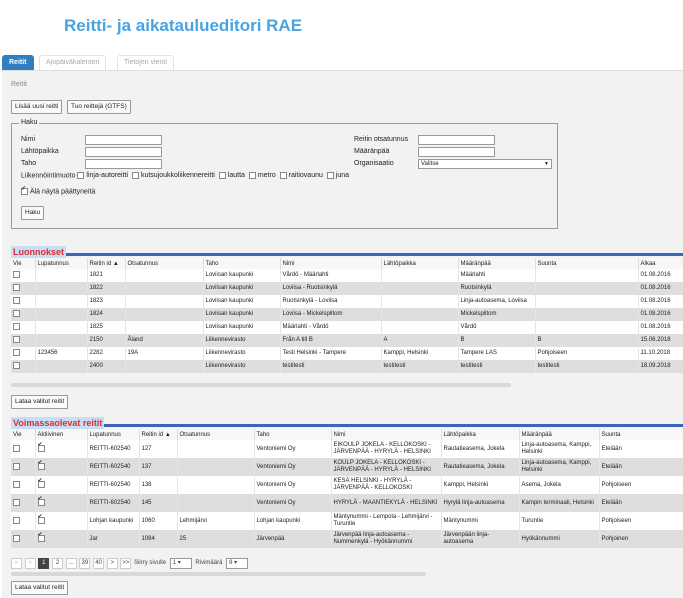  What do you see at coordinates (331, 301) in the screenshot?
I see `table-cell: Ruotsinkylä - Loviisa` at bounding box center [331, 301].